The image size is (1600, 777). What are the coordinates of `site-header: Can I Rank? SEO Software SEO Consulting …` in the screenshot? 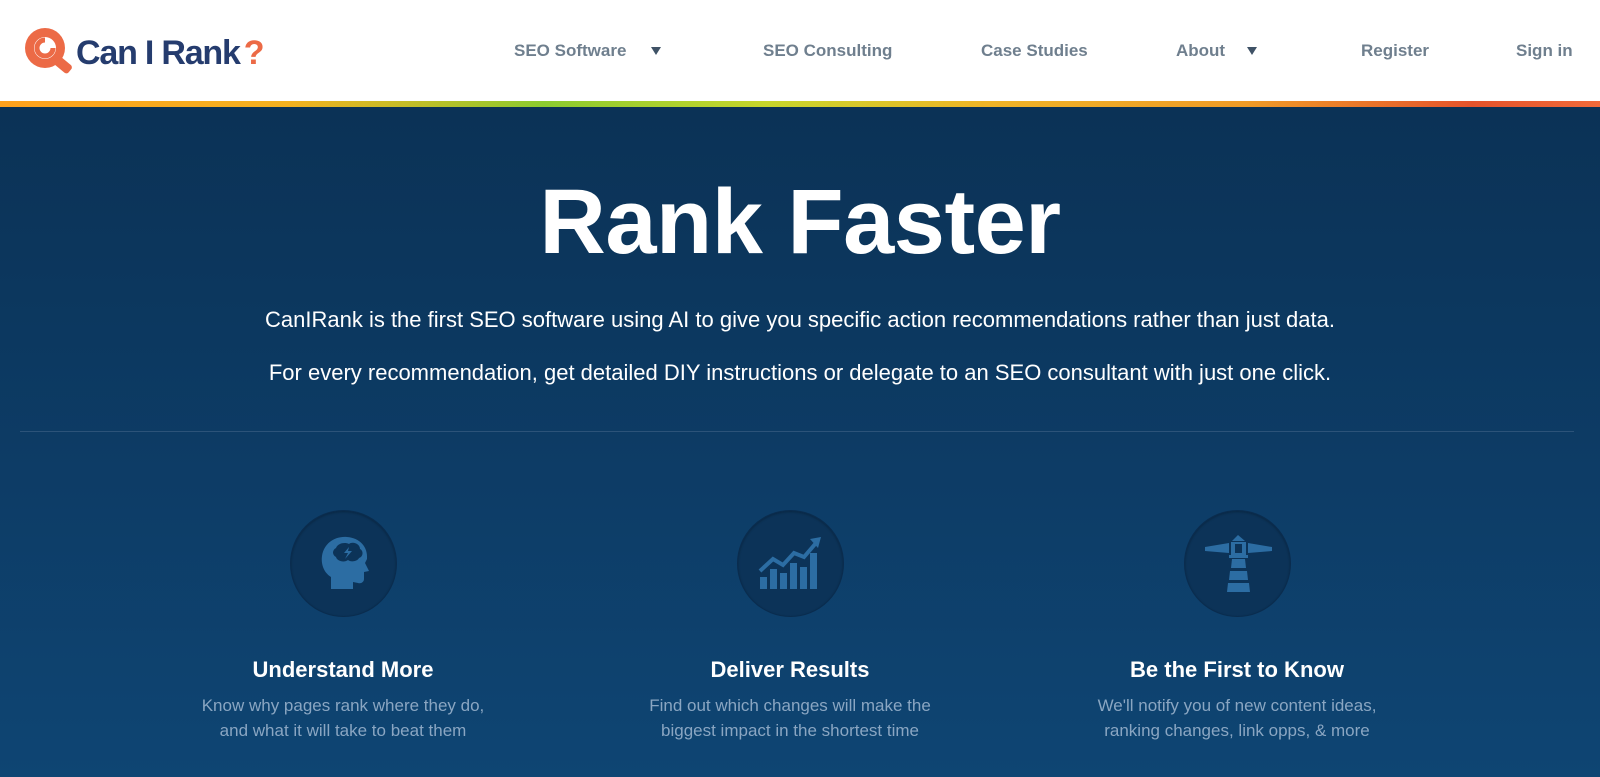 It's located at (800, 51).